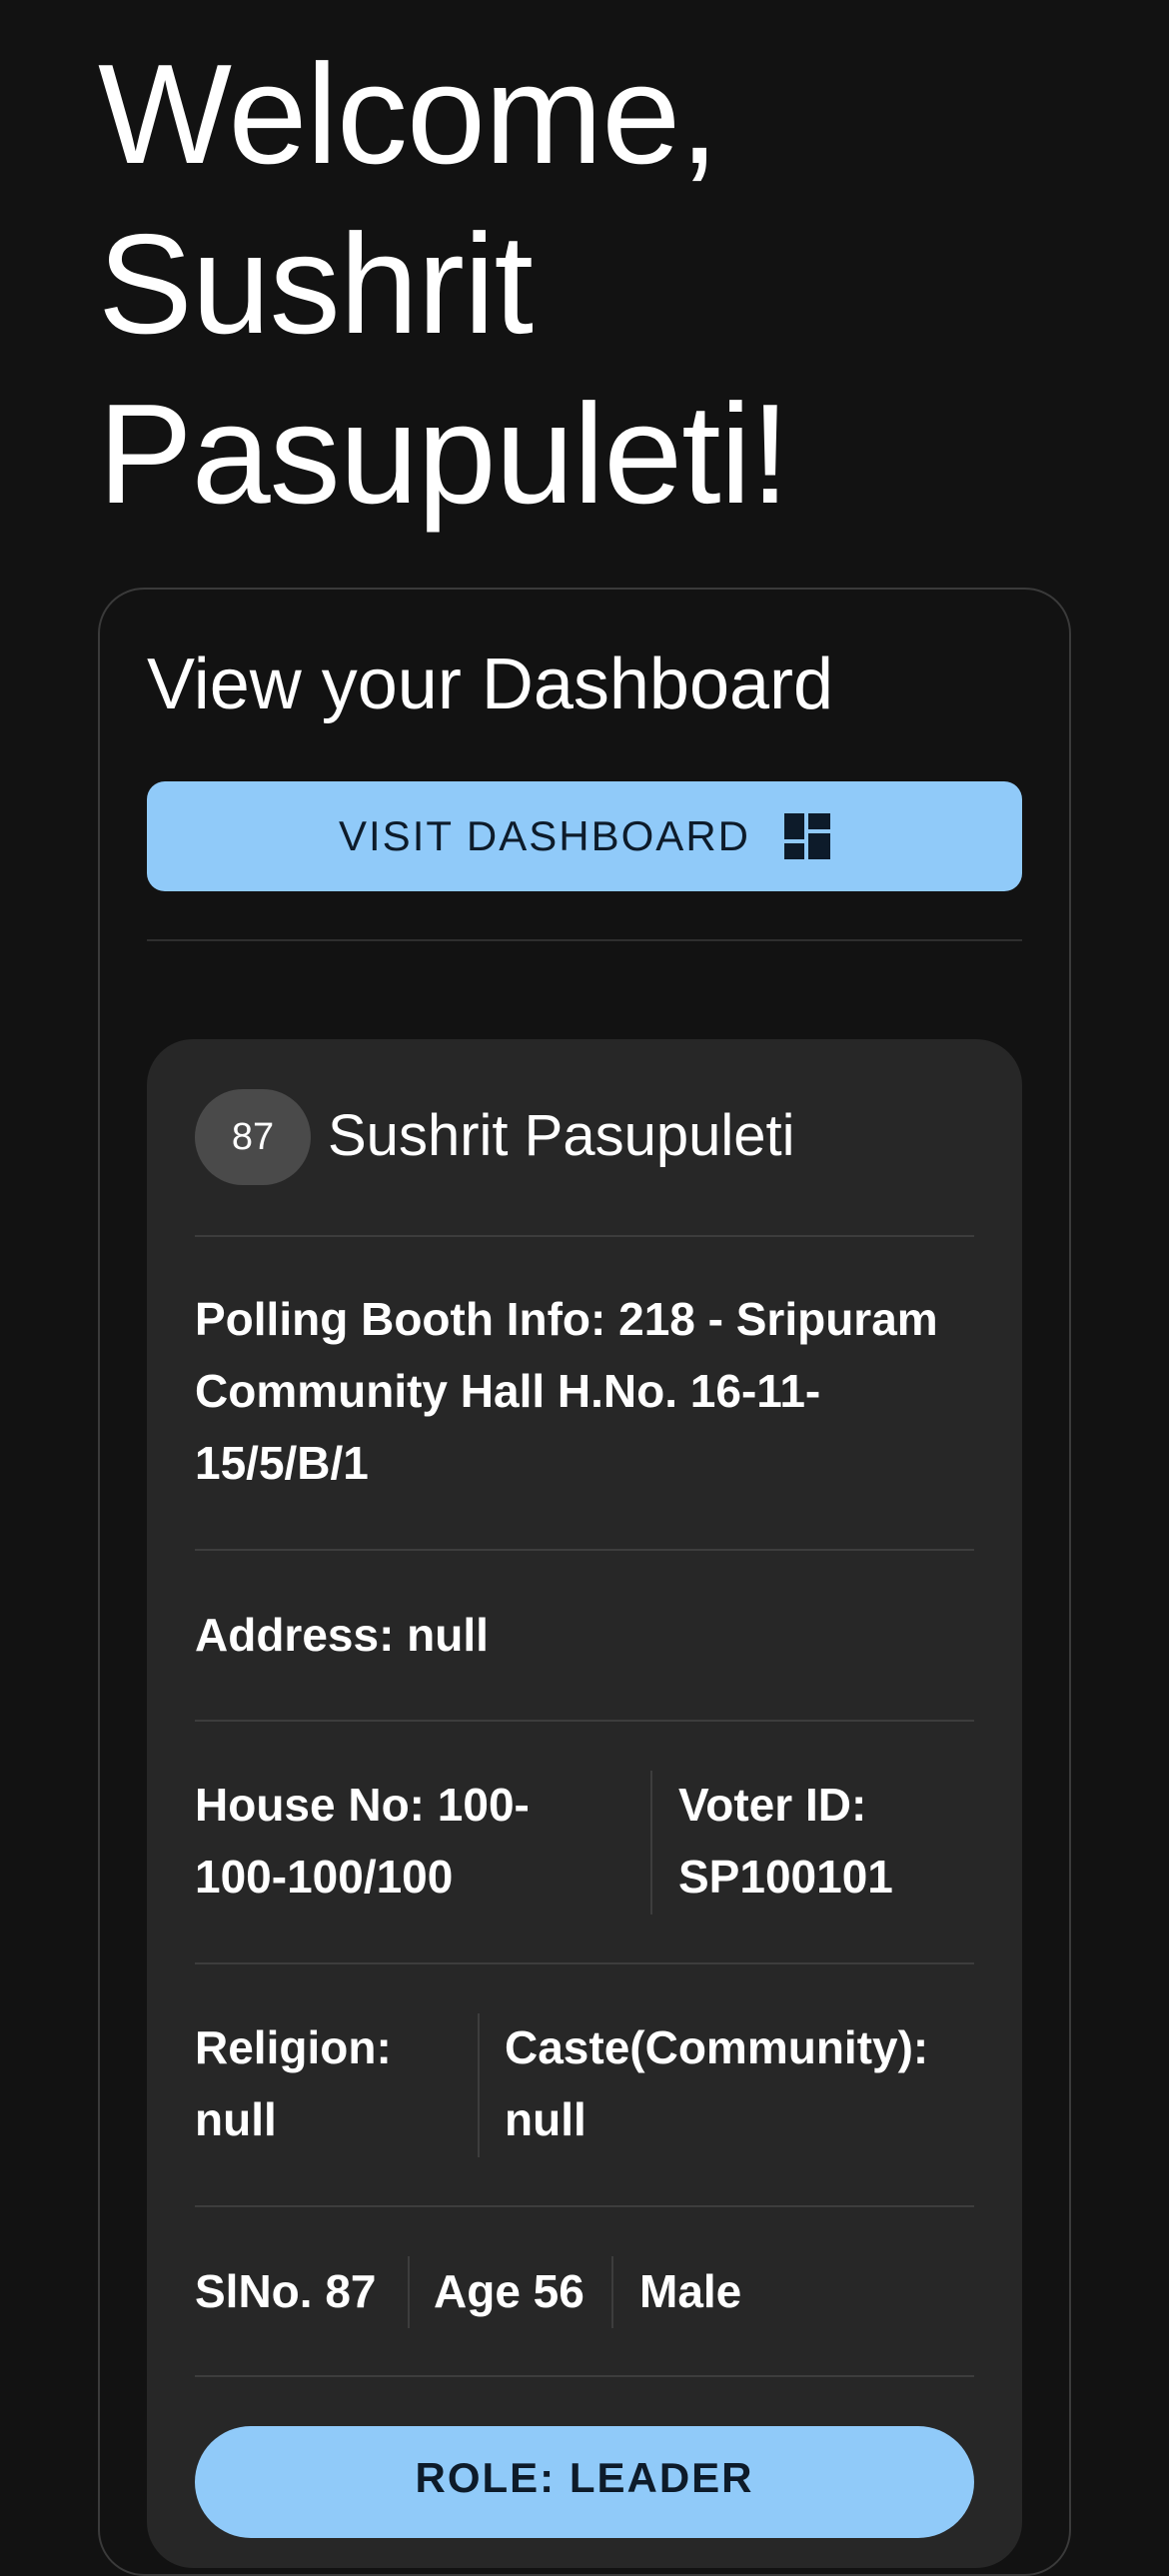  I want to click on house-no-line-2: 100-100/100, so click(324, 1877).